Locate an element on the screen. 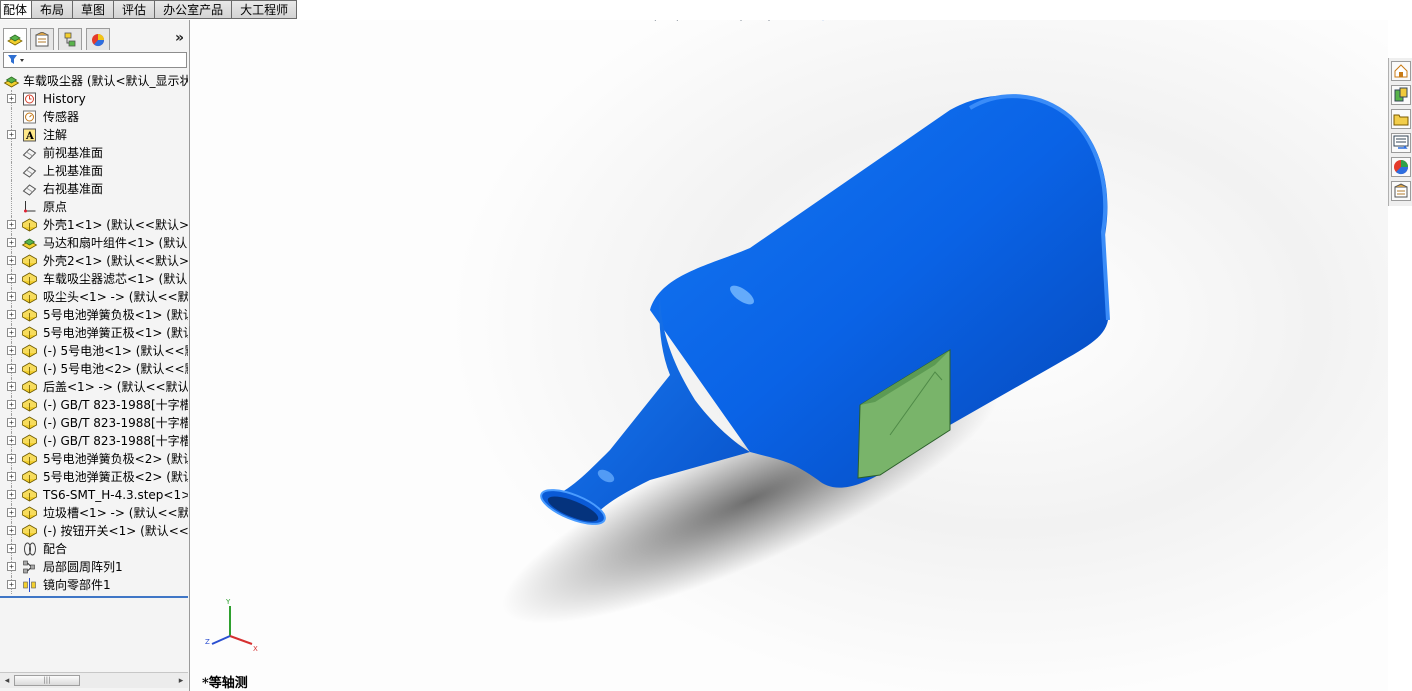 The width and height of the screenshot is (1412, 691). tree-item: + 镜向零部件1 is located at coordinates (94, 585).